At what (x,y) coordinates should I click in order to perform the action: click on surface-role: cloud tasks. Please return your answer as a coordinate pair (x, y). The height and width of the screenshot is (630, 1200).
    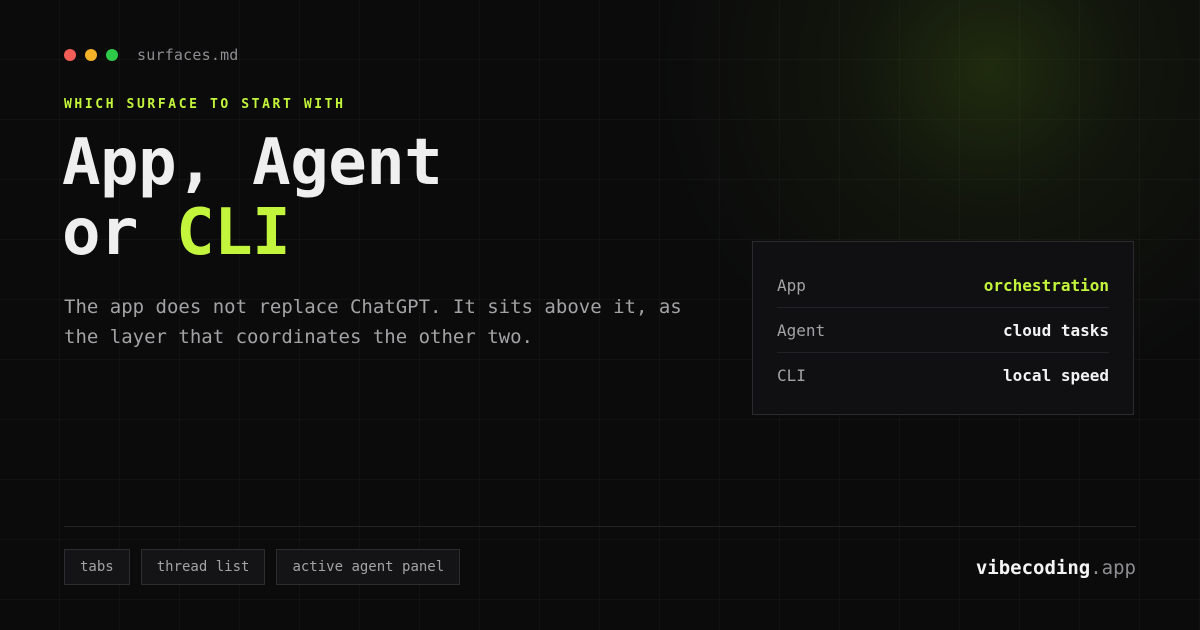
    Looking at the image, I should click on (1056, 330).